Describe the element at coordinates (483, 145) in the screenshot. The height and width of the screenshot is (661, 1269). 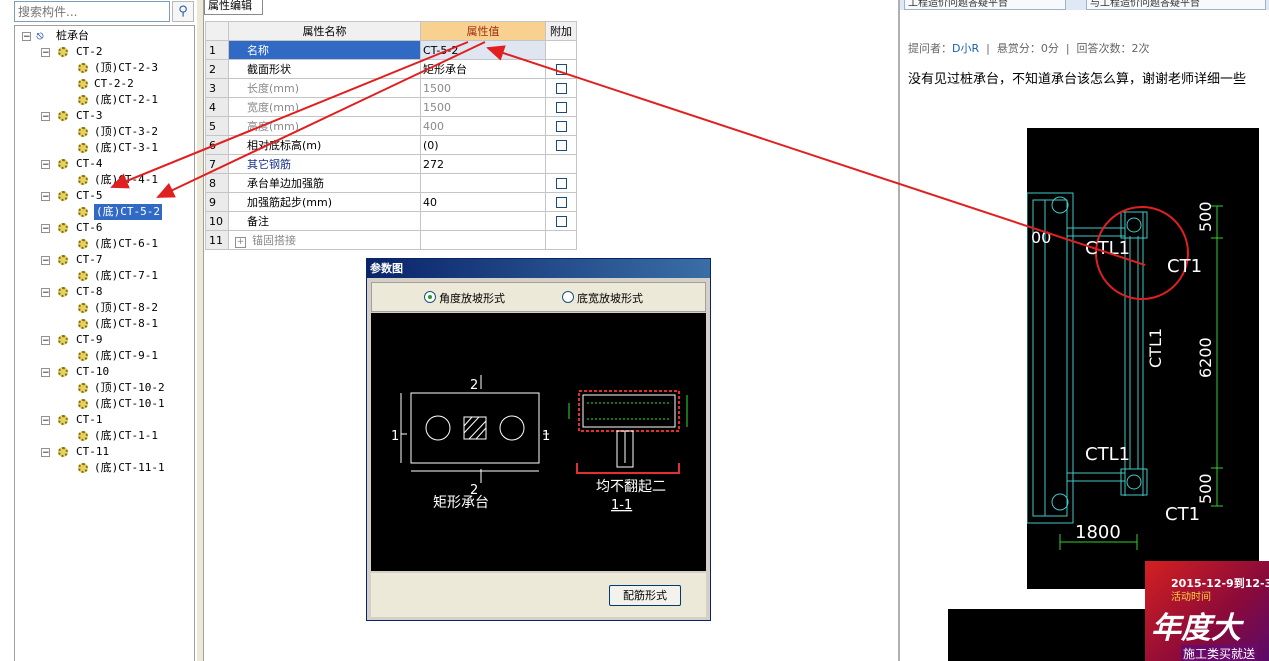
I see `property-value-cell: (0)` at that location.